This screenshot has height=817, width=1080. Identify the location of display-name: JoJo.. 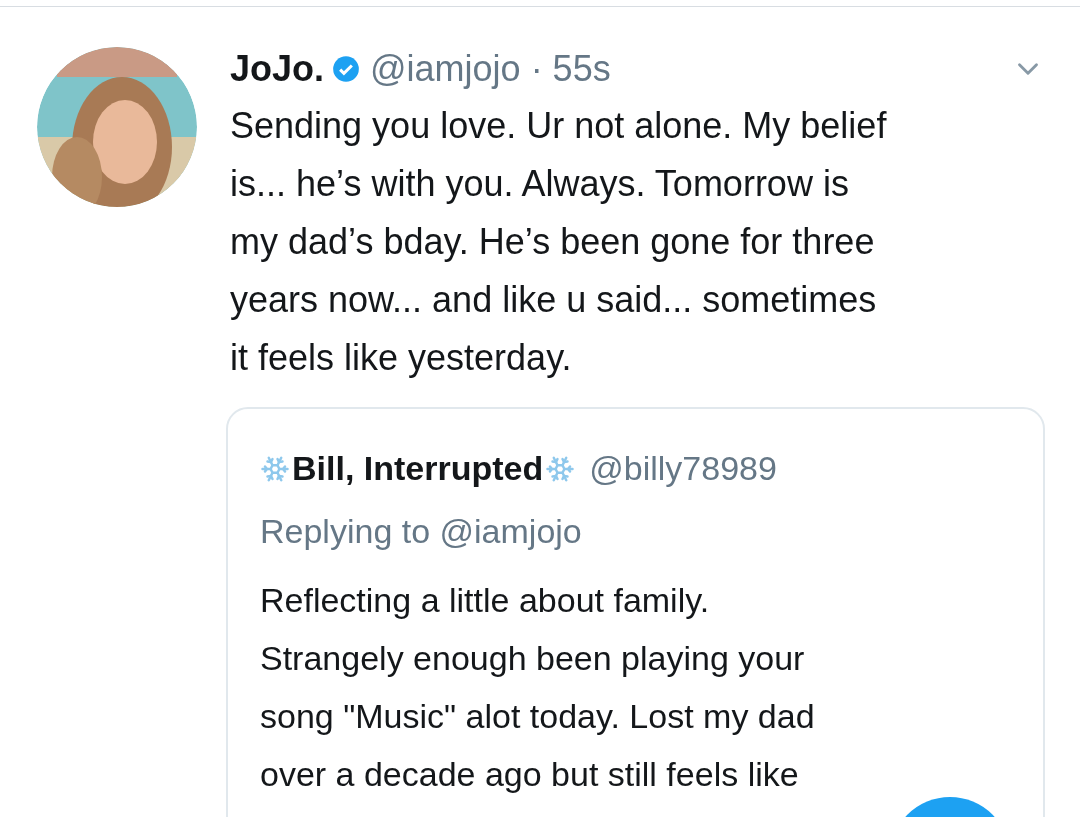
(277, 69).